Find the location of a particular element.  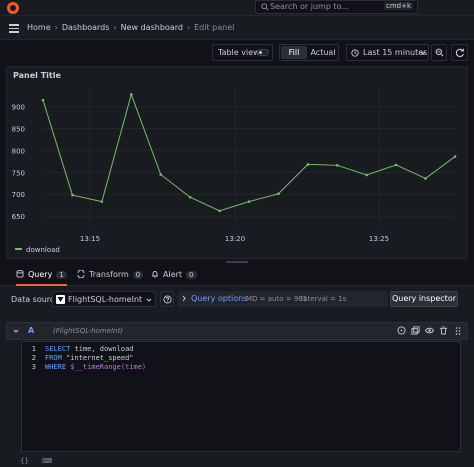

query-options-interval: Interval = 1s is located at coordinates (324, 299).